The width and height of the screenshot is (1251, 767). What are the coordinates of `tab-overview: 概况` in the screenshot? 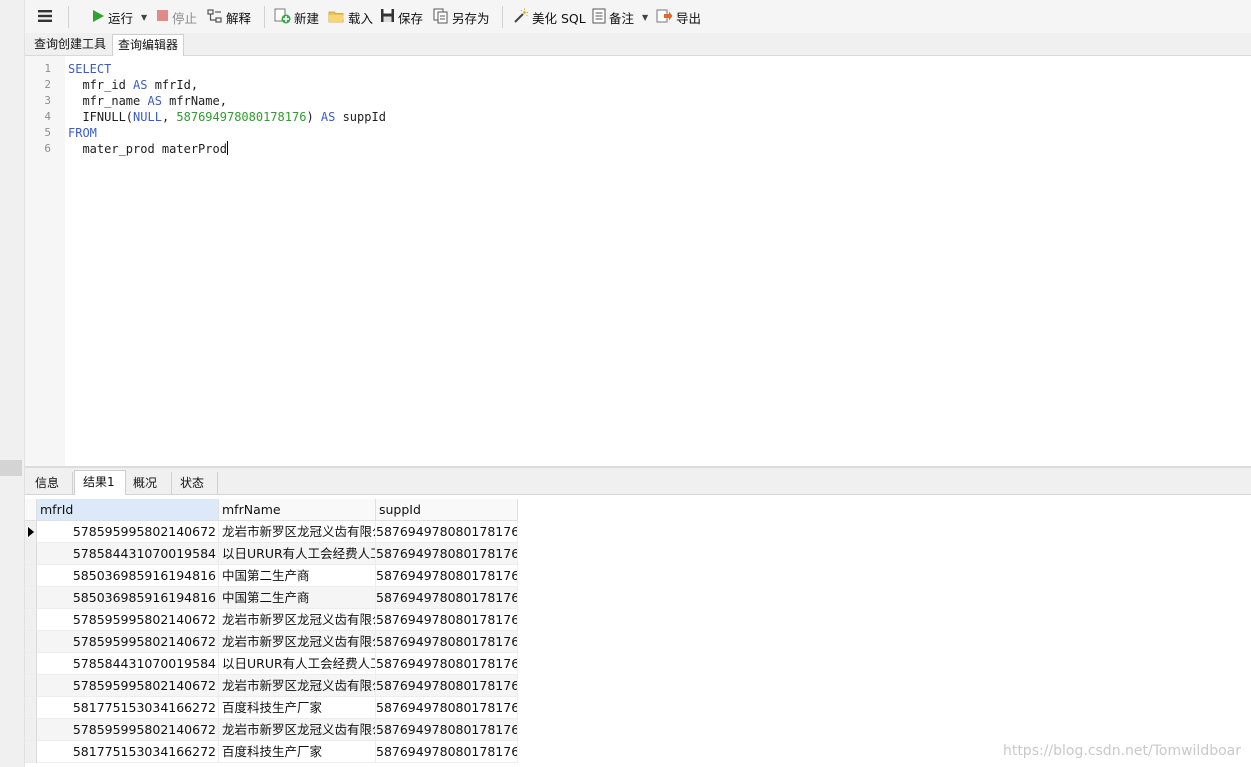 It's located at (148, 483).